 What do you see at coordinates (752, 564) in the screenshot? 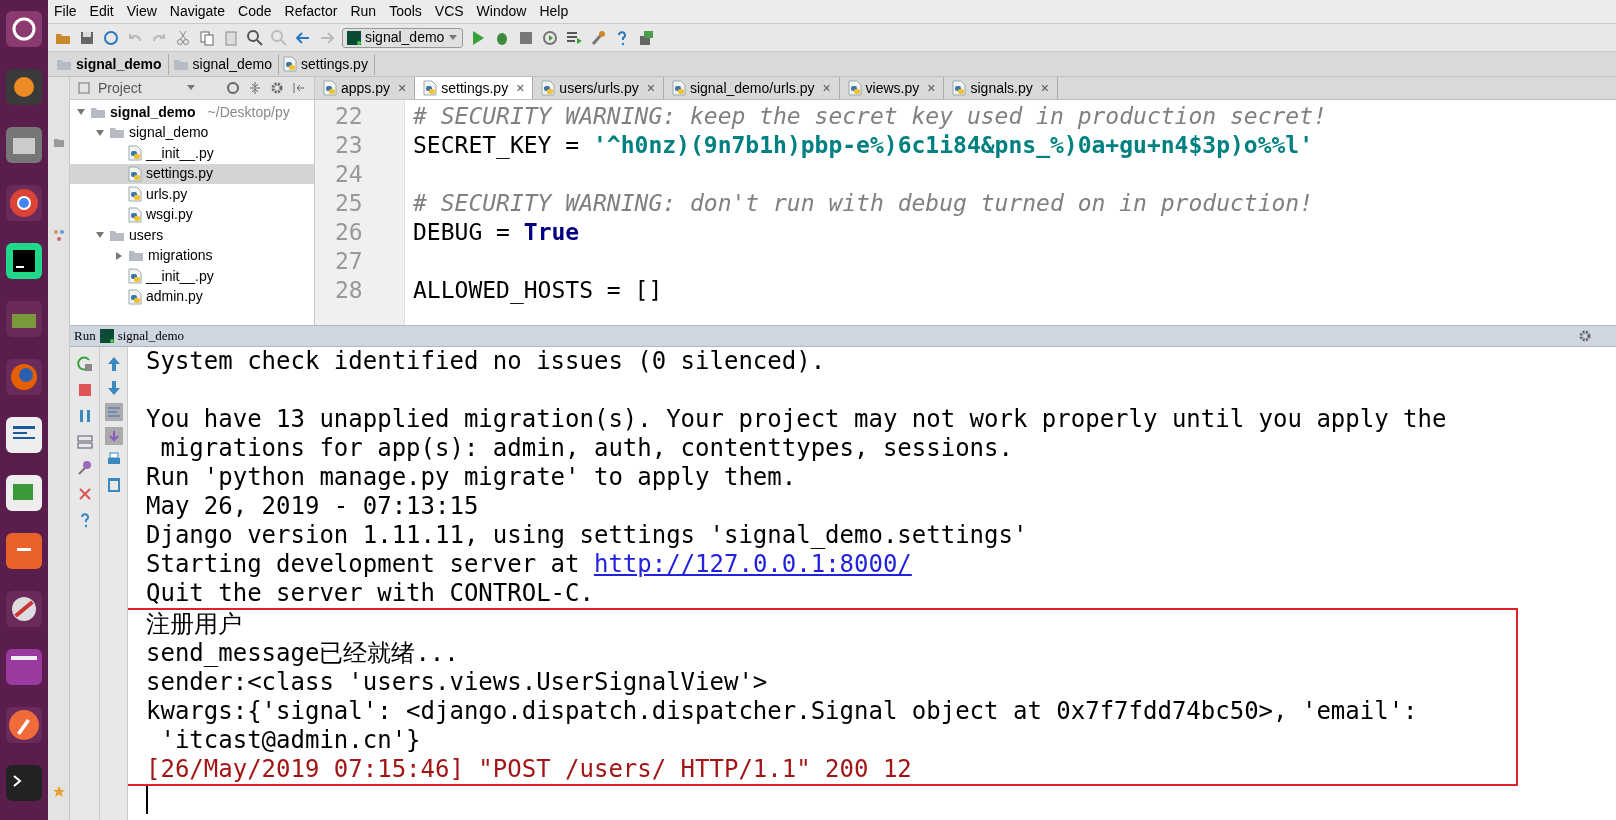
I see `server-link: http://127.0.0.1:8000/` at bounding box center [752, 564].